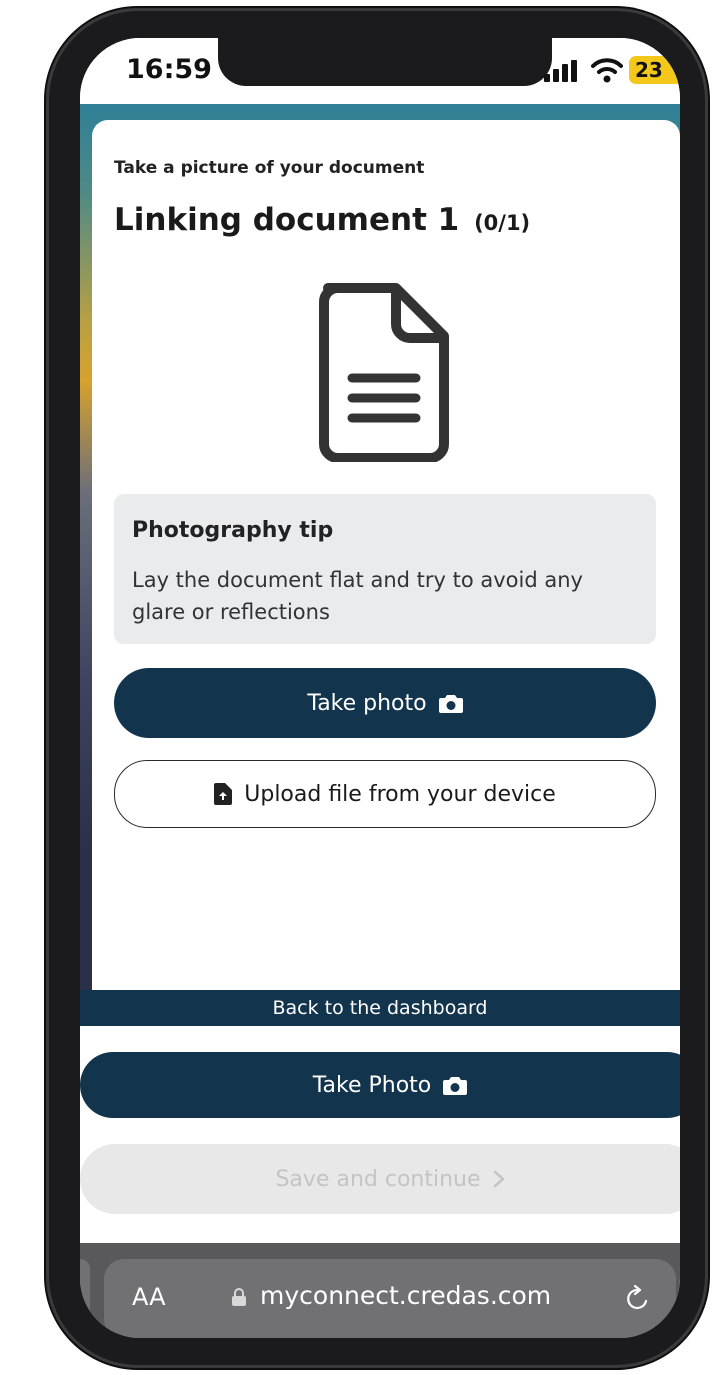  Describe the element at coordinates (502, 223) in the screenshot. I see `document-count: (0/1)` at that location.